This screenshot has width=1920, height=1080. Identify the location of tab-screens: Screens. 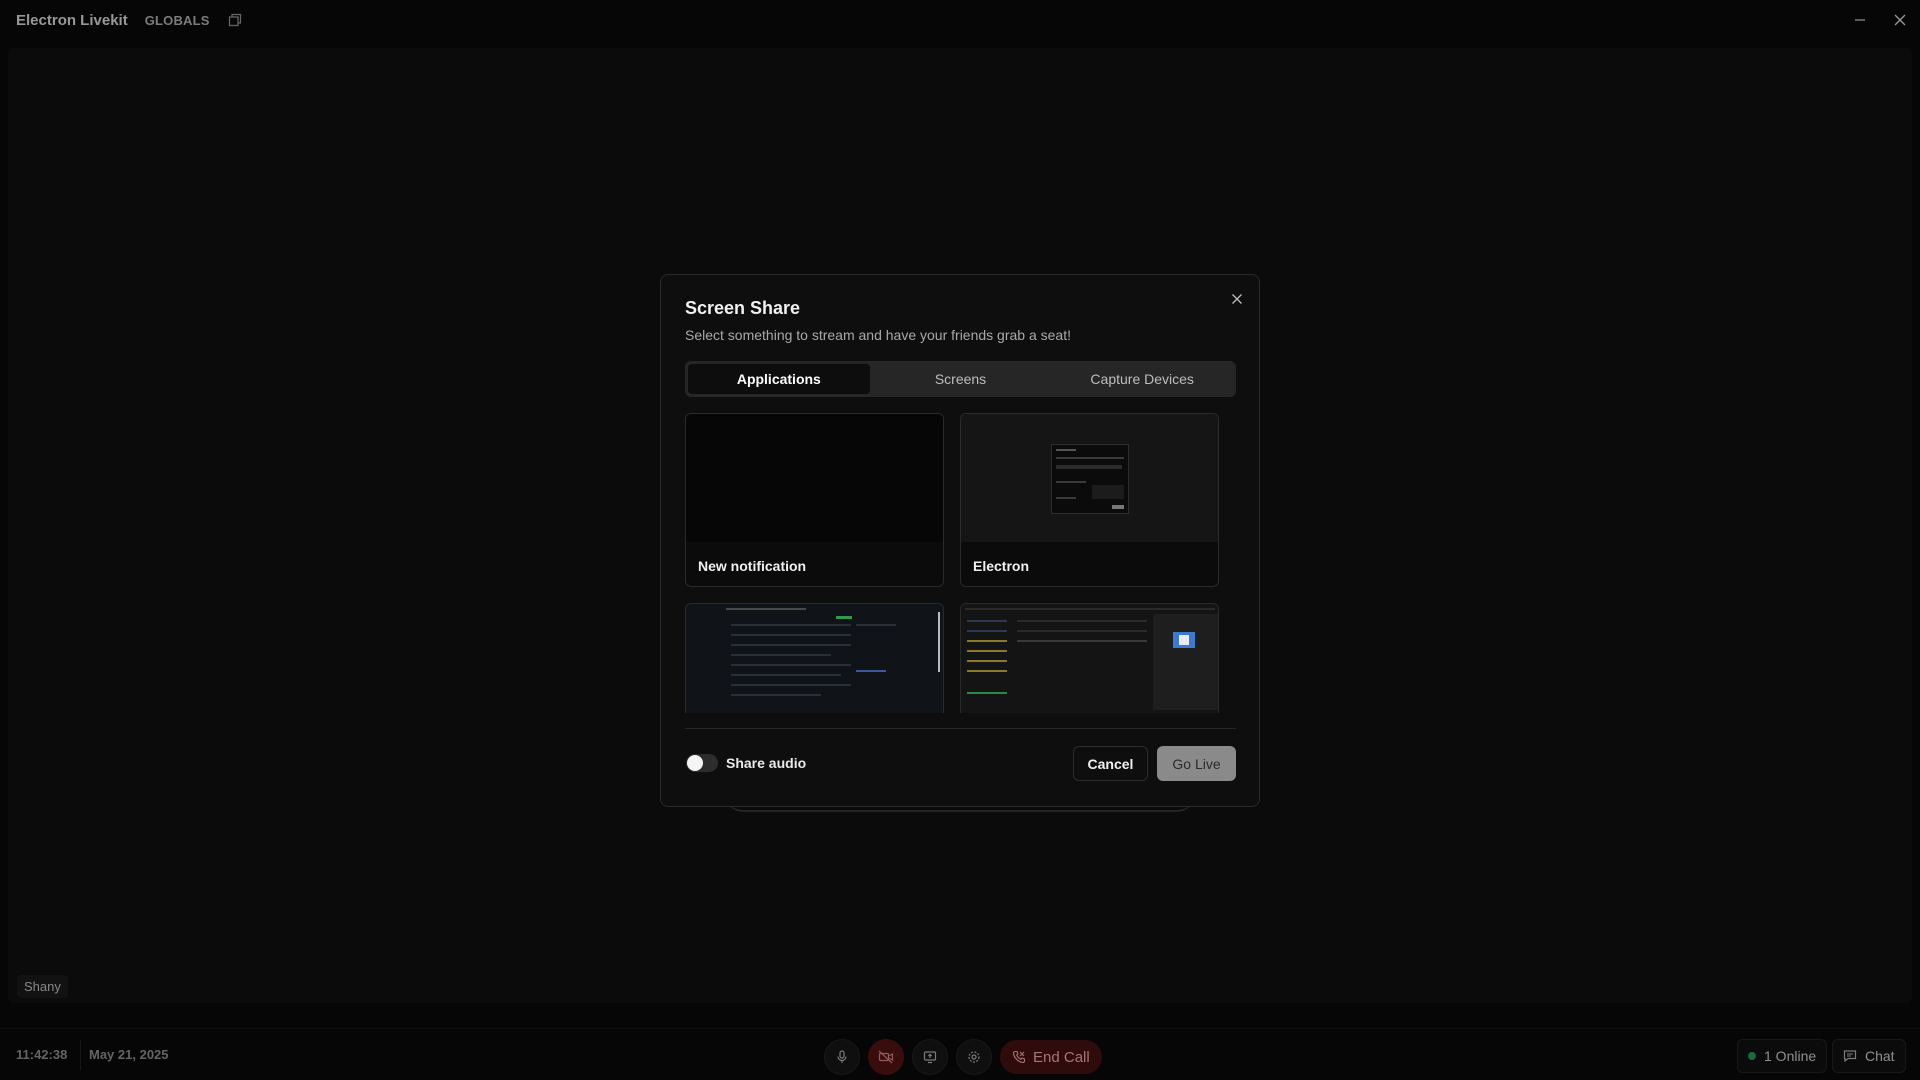
(961, 379).